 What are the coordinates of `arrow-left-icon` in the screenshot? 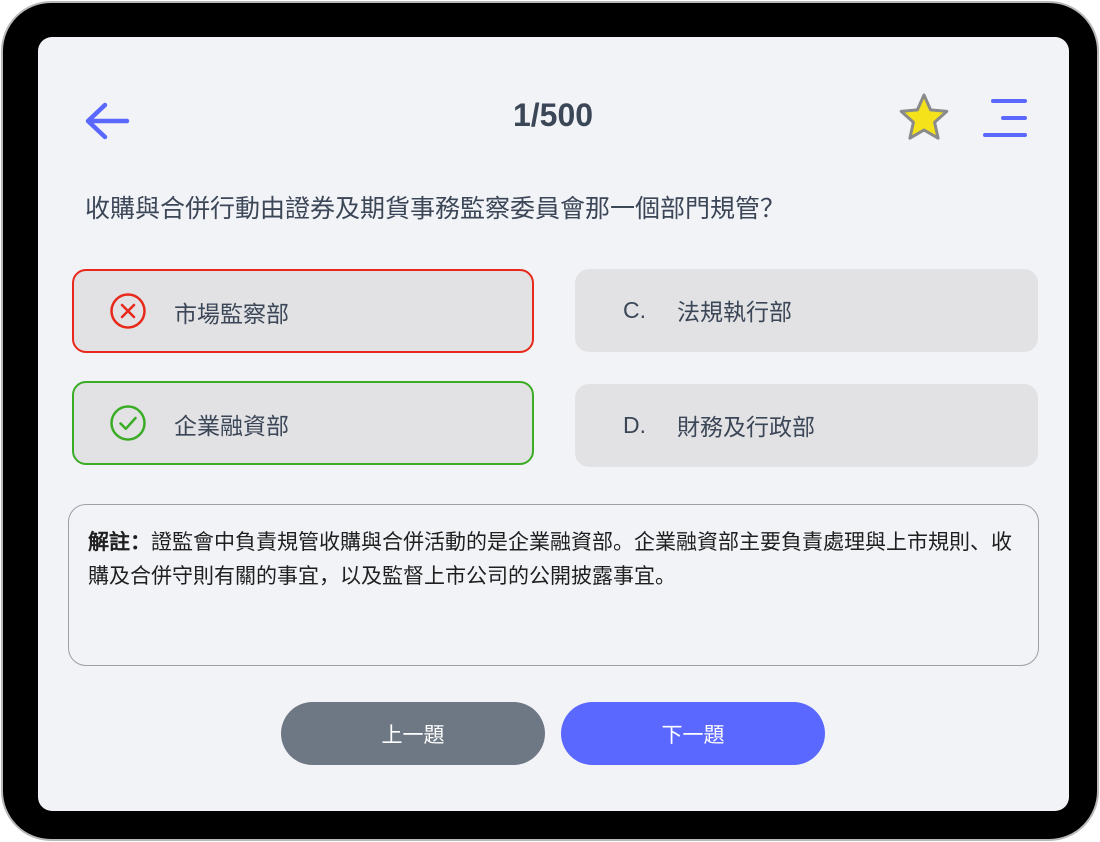 It's located at (107, 121).